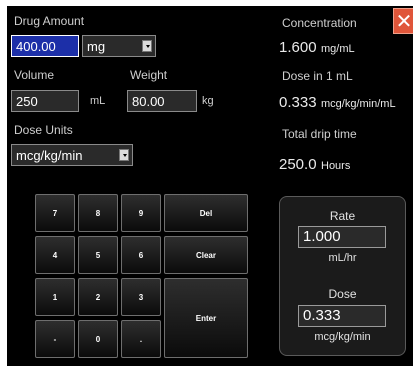  I want to click on dose-units-value: mcg/kg/min, so click(49, 155).